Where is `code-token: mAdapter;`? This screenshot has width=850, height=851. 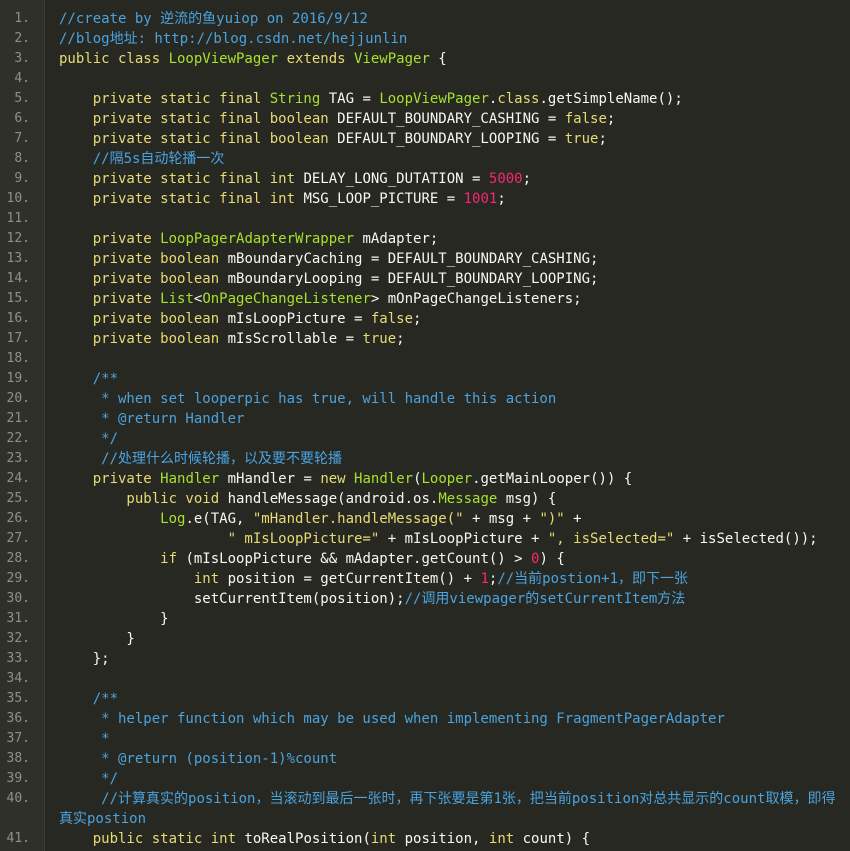 code-token: mAdapter; is located at coordinates (396, 239).